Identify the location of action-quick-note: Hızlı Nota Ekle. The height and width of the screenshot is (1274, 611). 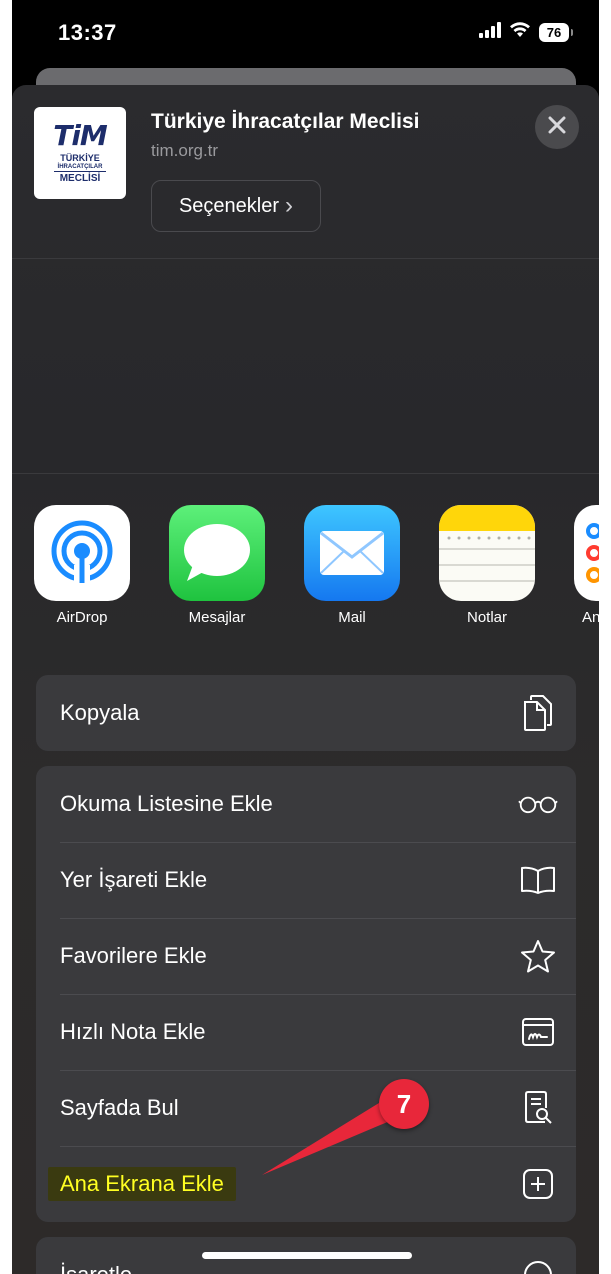
(306, 1032).